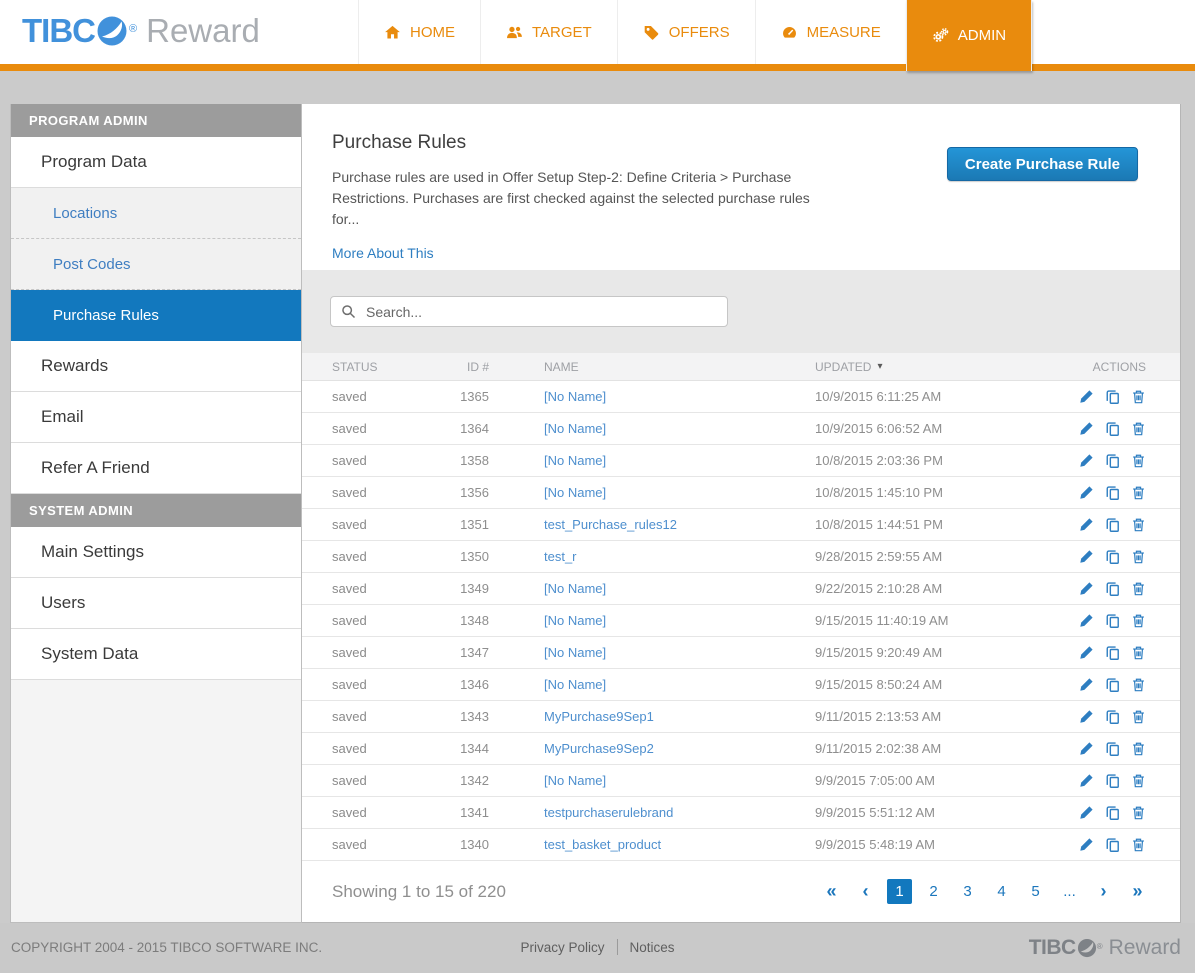  What do you see at coordinates (1103, 891) in the screenshot?
I see `next-page-button: ›` at bounding box center [1103, 891].